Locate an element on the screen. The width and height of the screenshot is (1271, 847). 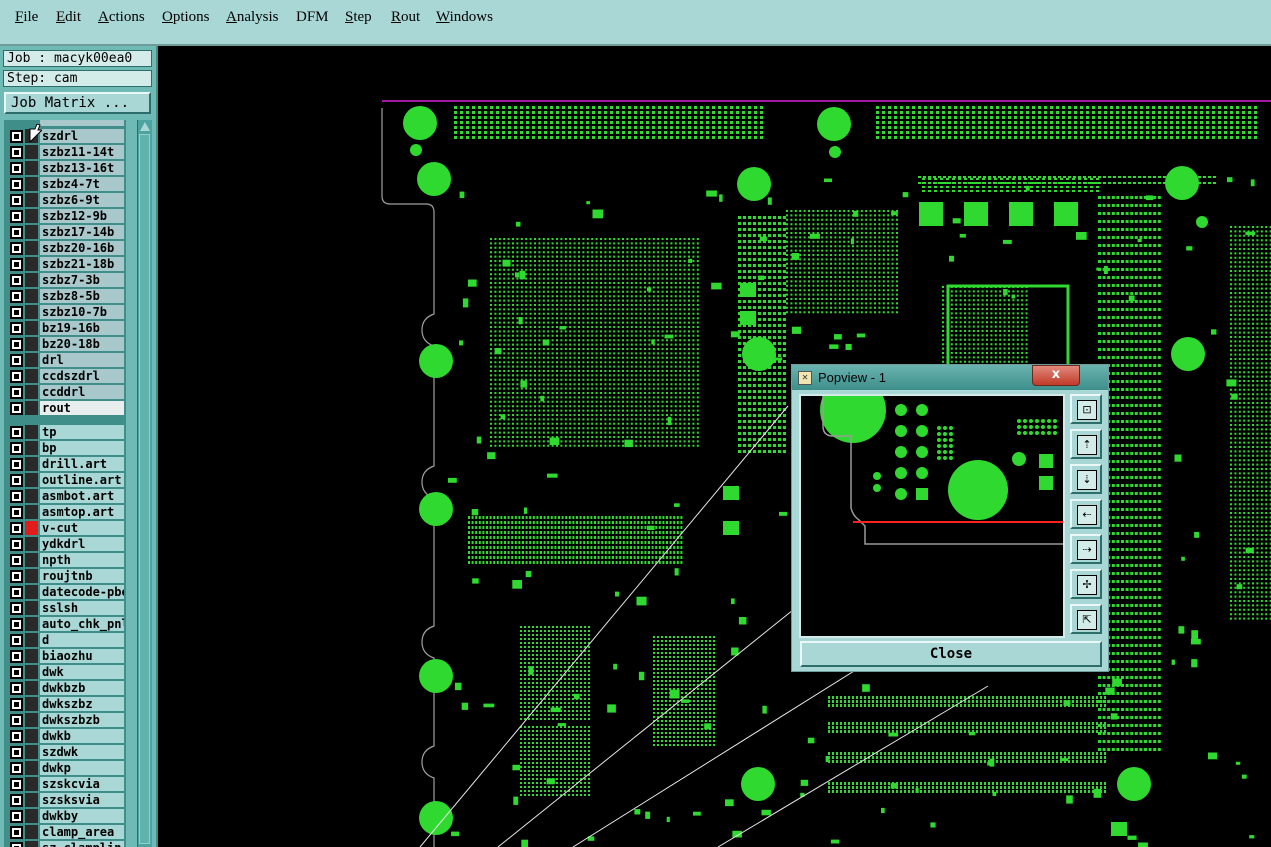
layer-name: dwkby is located at coordinates (82, 816).